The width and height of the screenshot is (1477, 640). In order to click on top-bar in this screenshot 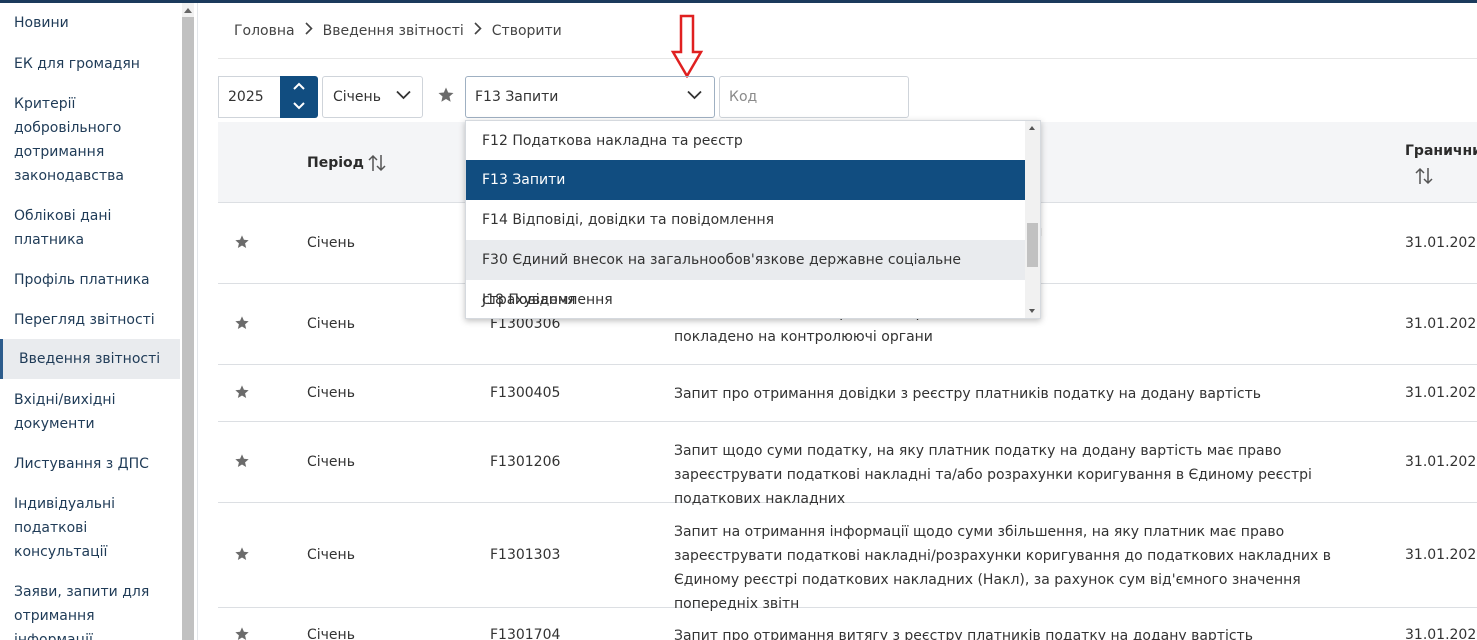, I will do `click(738, 1)`.